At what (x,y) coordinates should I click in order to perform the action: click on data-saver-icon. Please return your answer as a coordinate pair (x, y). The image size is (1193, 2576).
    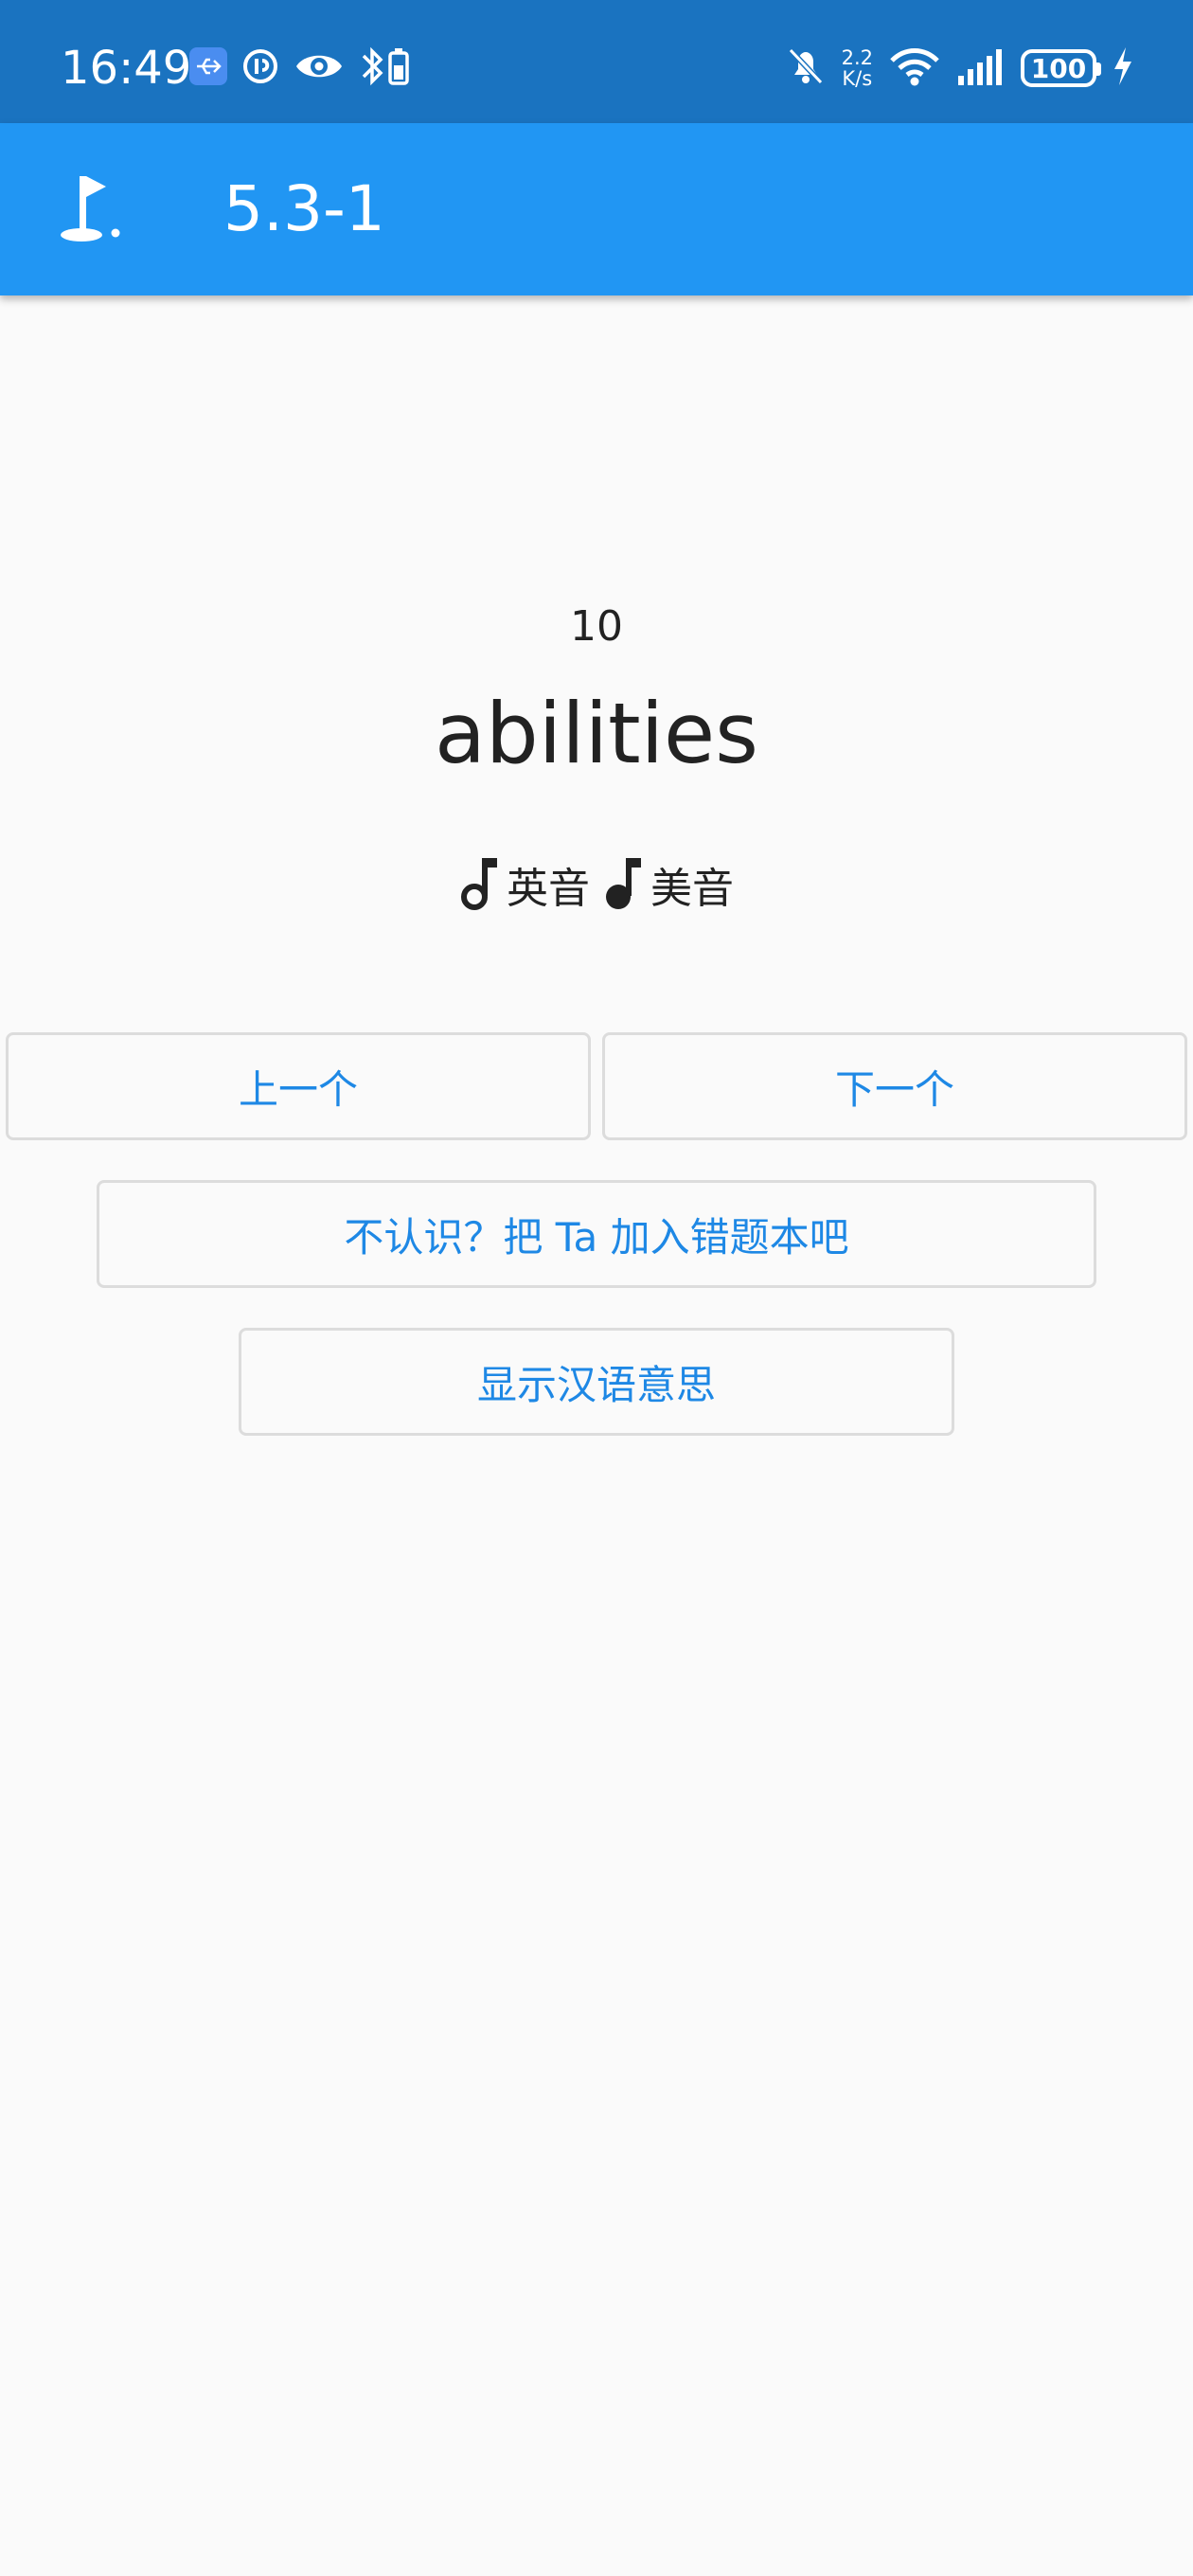
    Looking at the image, I should click on (260, 68).